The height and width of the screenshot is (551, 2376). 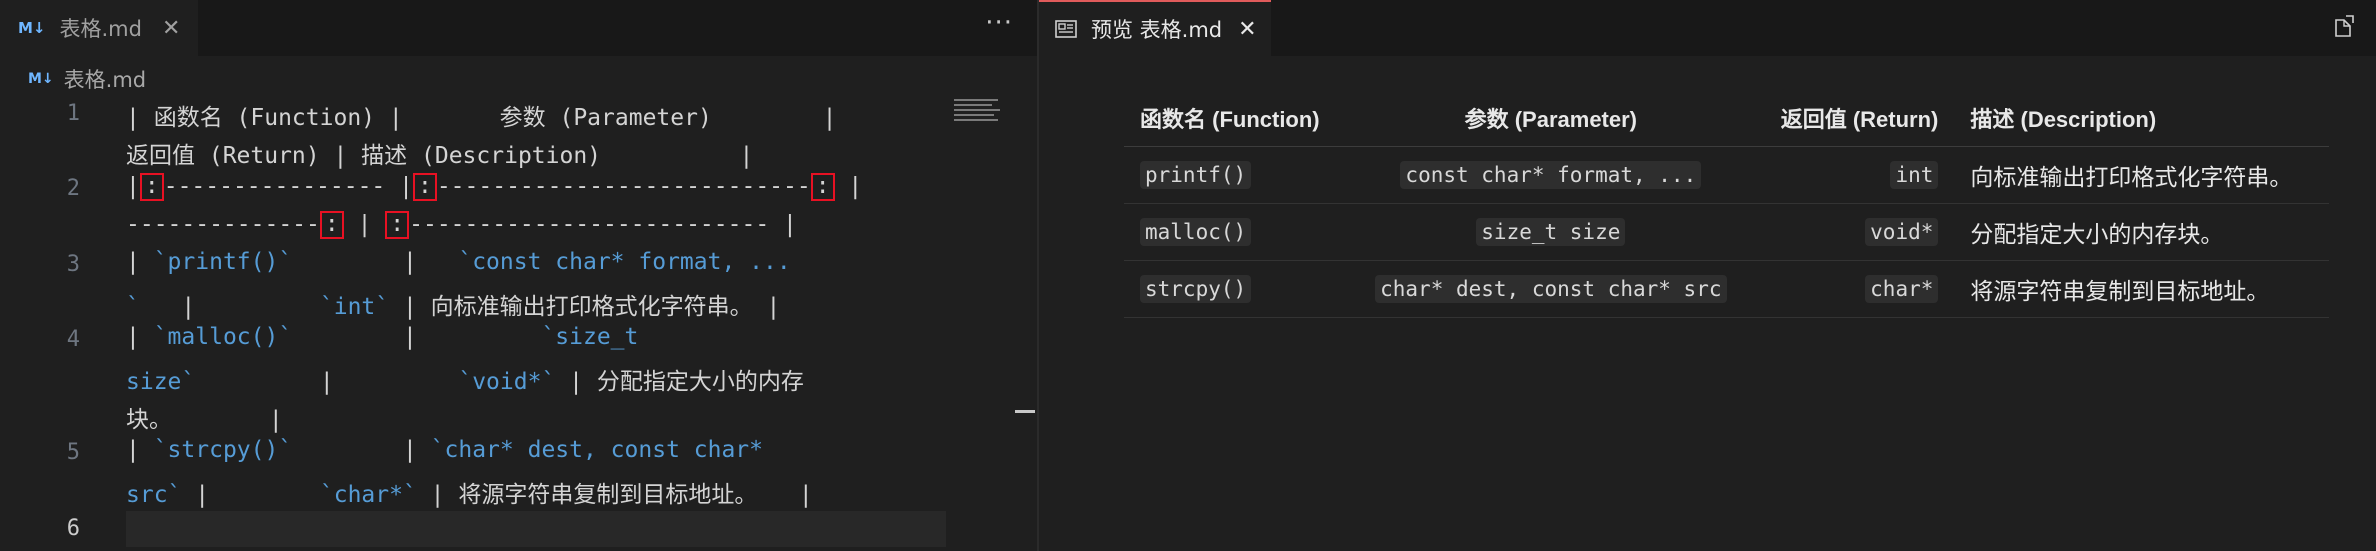 What do you see at coordinates (2141, 175) in the screenshot?
I see `description-cell: 向标准输出打印格式化字符串。` at bounding box center [2141, 175].